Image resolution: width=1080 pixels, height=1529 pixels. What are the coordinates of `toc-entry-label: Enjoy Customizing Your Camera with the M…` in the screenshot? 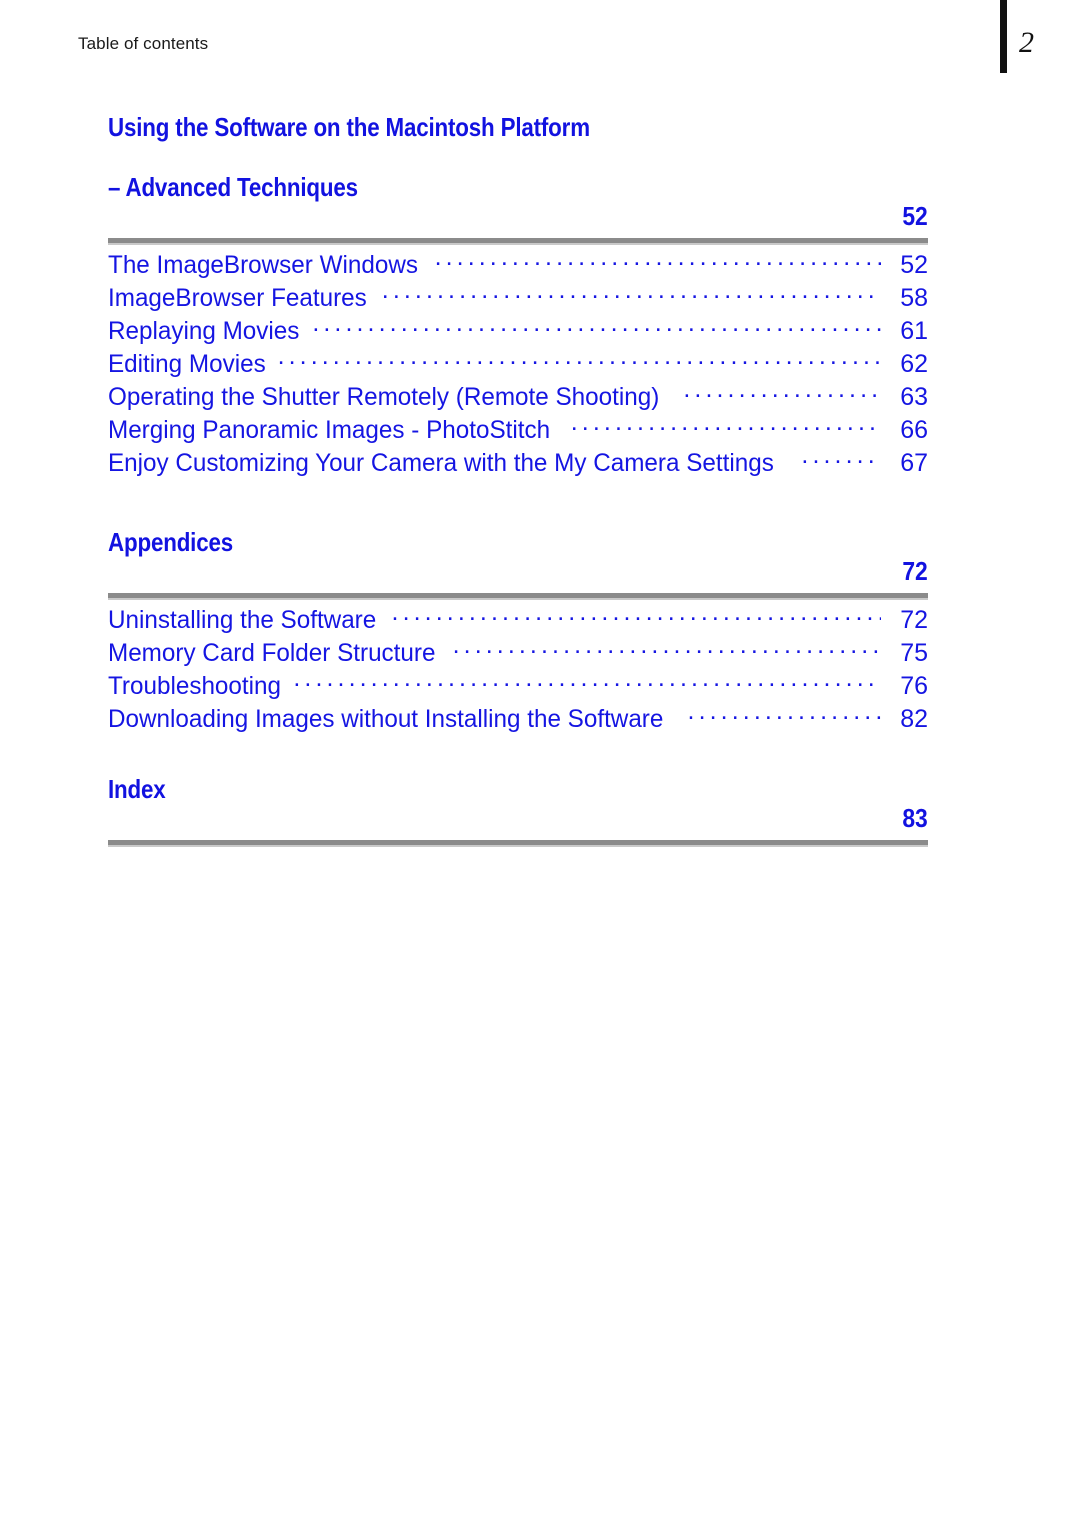 It's located at (441, 463).